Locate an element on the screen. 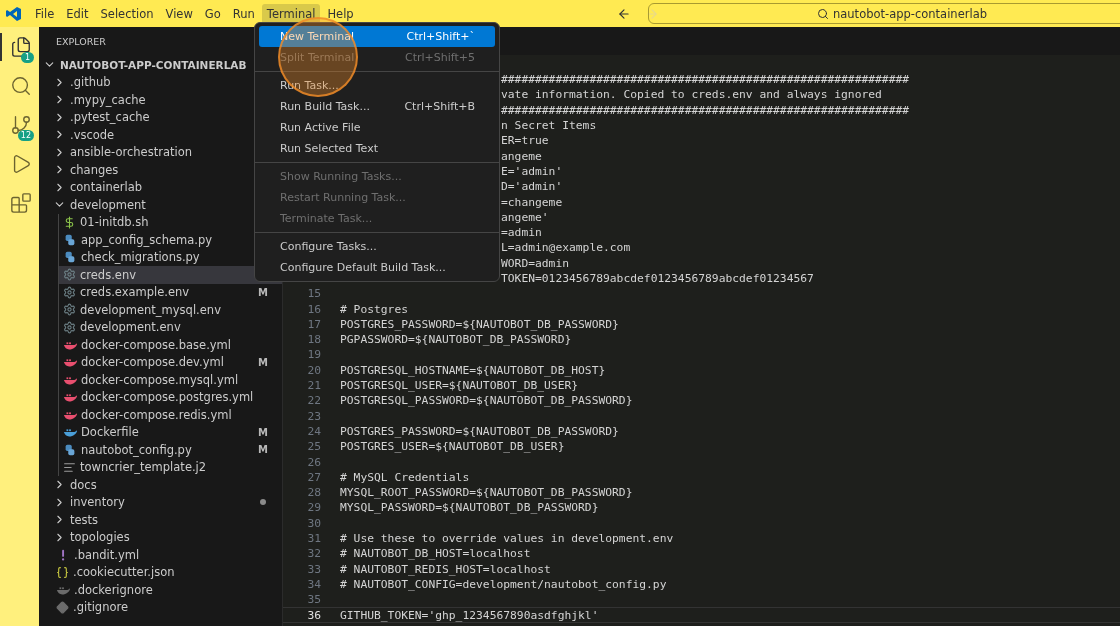 This screenshot has height=626, width=1120. explorer-title: EXPLORER is located at coordinates (81, 42).